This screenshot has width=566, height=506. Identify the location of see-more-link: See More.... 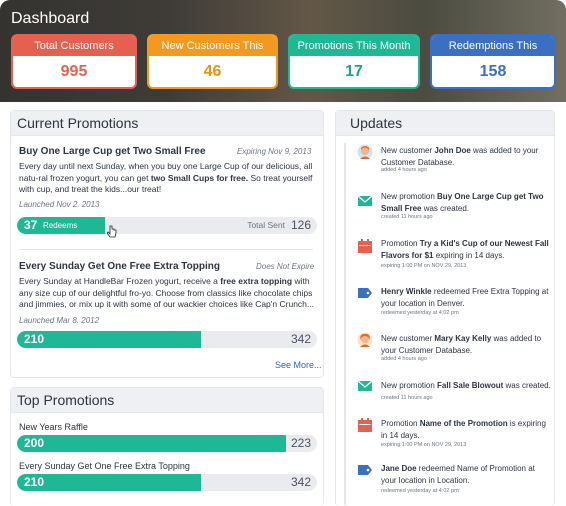
(298, 365).